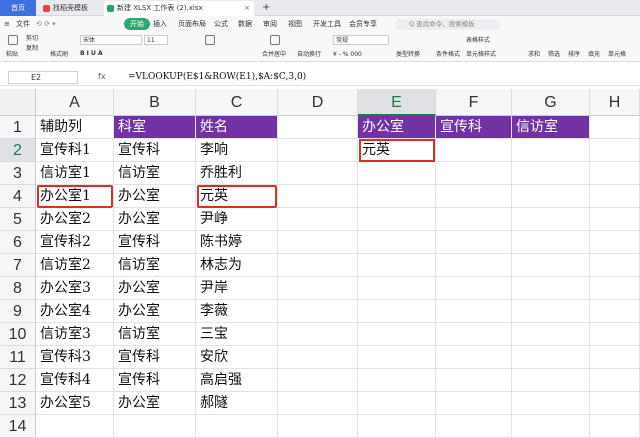 Image resolution: width=640 pixels, height=438 pixels. Describe the element at coordinates (397, 265) in the screenshot. I see `cell-E7` at that location.